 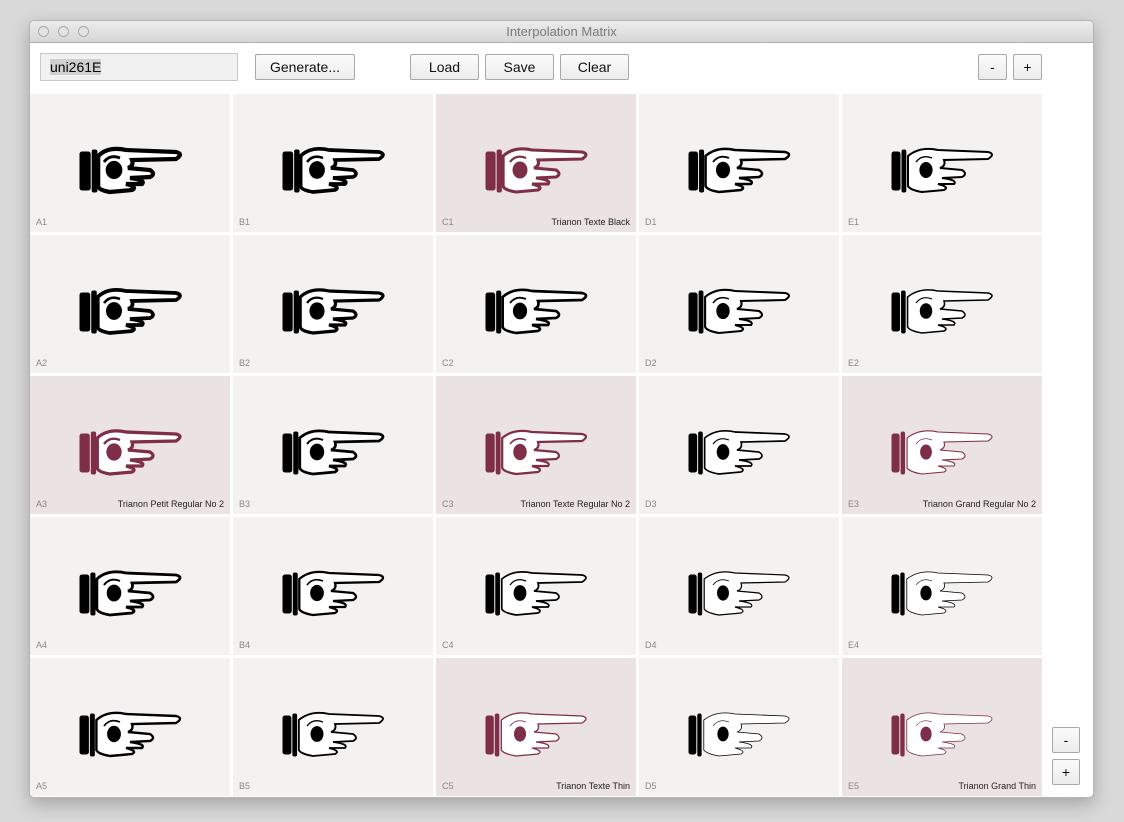 I want to click on save-button: Save, so click(x=519, y=67).